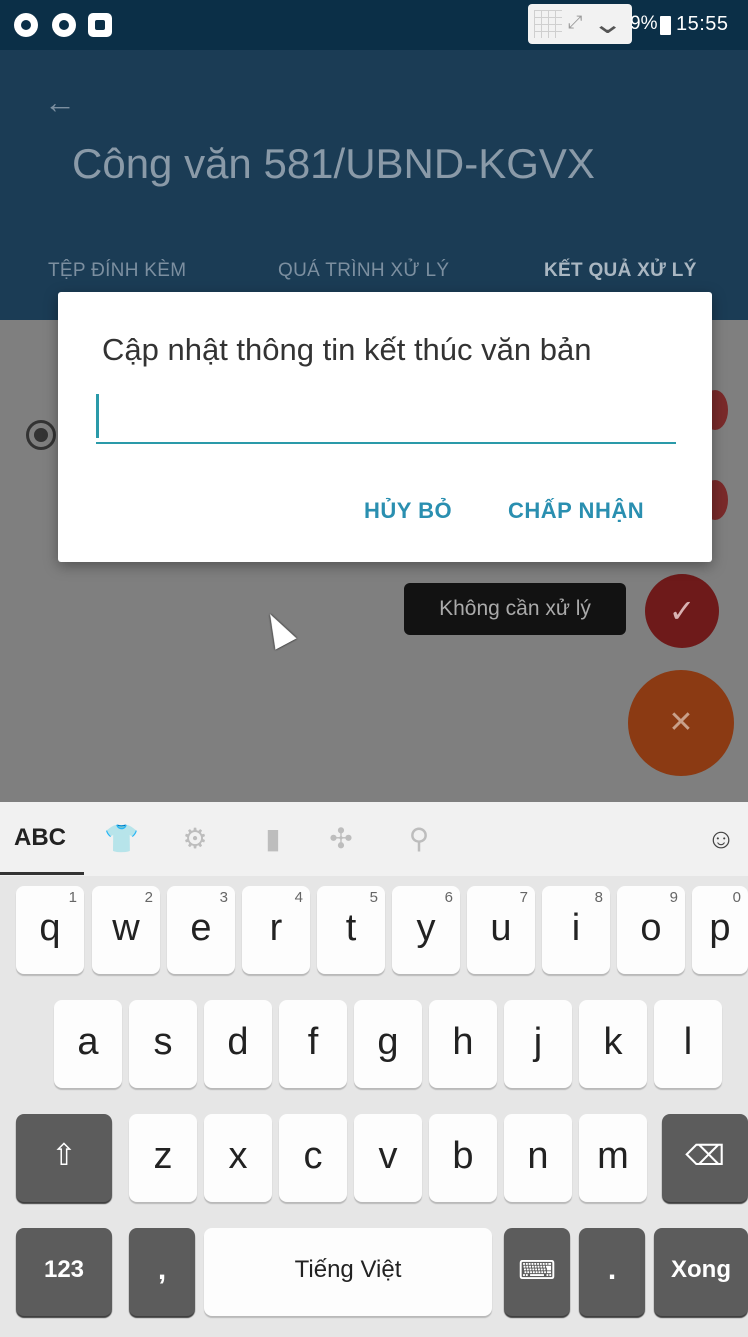  Describe the element at coordinates (64, 25) in the screenshot. I see `eye-icon` at that location.